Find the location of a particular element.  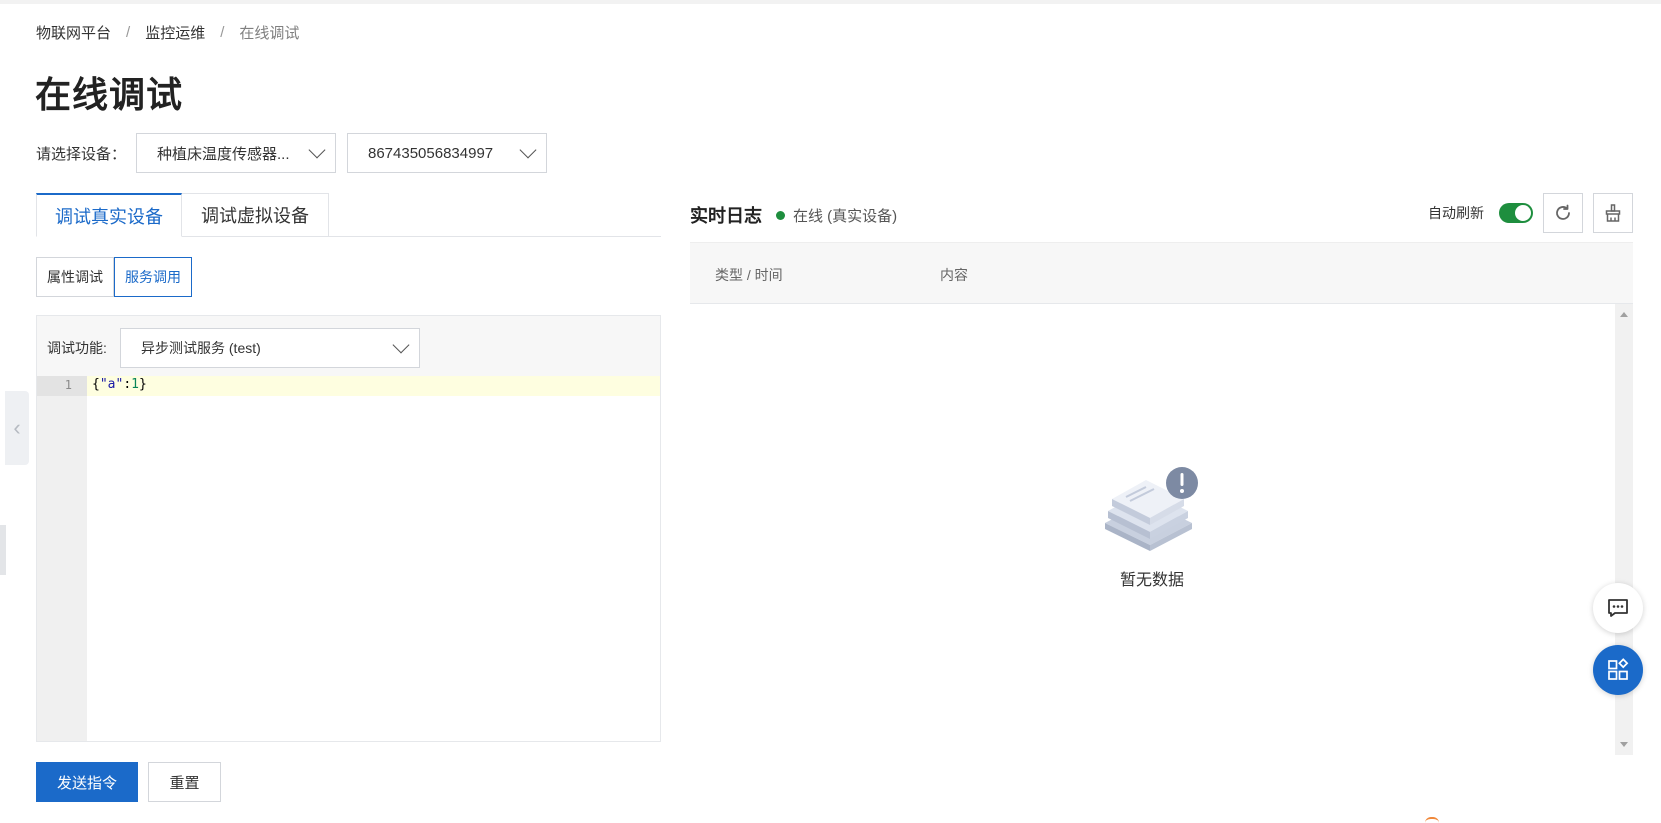

device-select: 867435056834997 is located at coordinates (447, 153).